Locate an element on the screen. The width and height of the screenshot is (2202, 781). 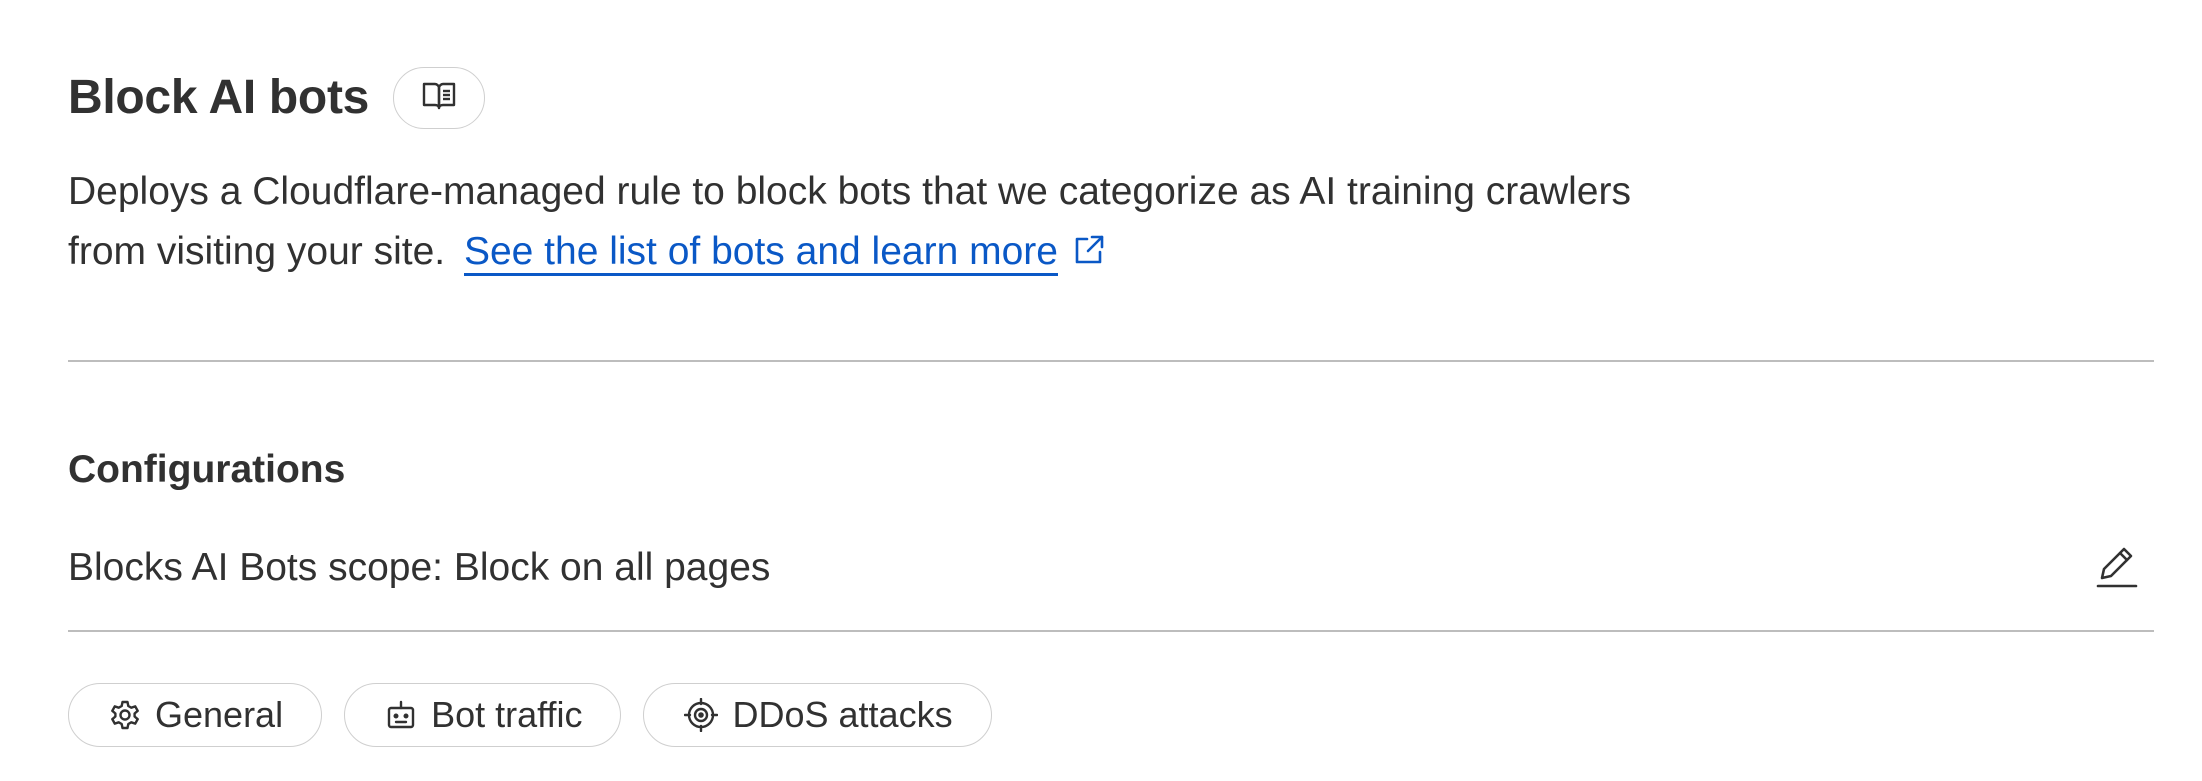
documentation-button is located at coordinates (439, 98).